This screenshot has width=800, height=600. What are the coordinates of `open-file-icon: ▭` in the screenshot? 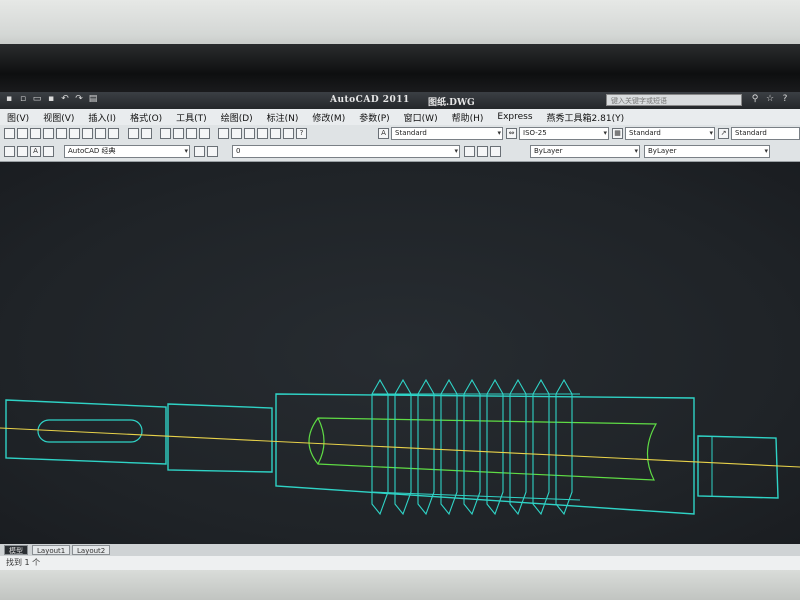 It's located at (37, 99).